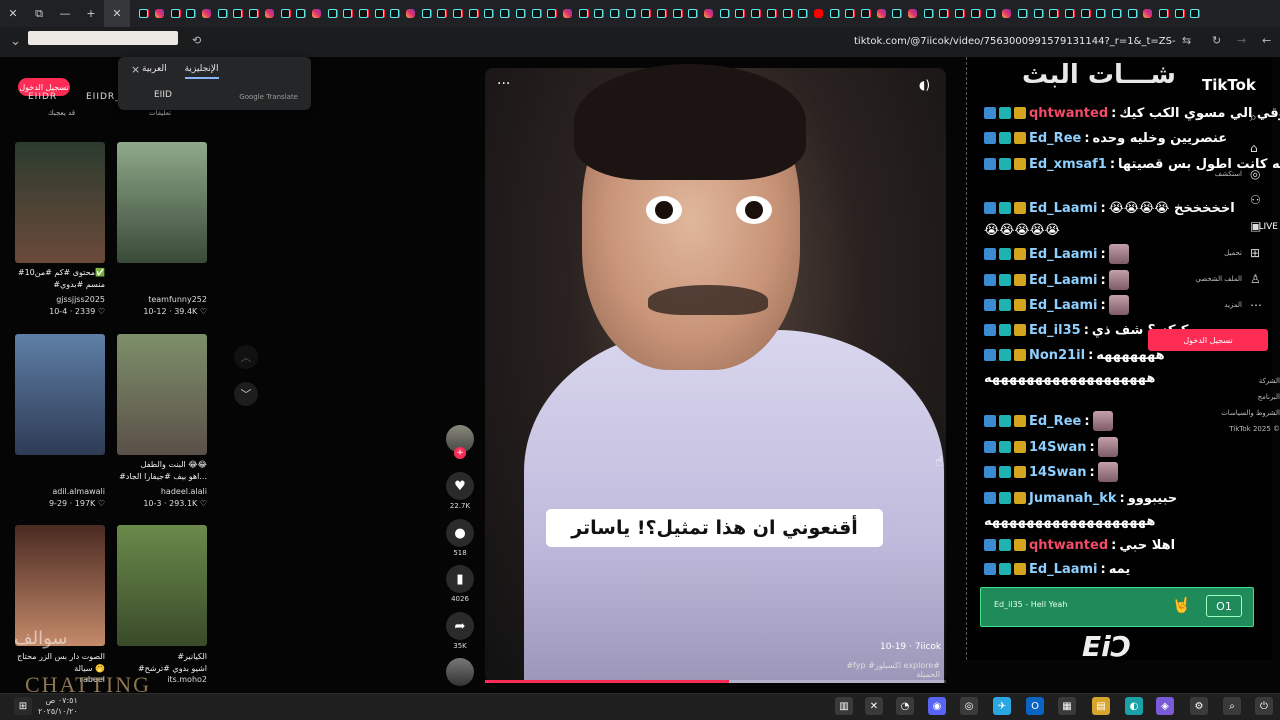 The image size is (1280, 720). I want to click on like-button: ♥ 22.7K, so click(460, 491).